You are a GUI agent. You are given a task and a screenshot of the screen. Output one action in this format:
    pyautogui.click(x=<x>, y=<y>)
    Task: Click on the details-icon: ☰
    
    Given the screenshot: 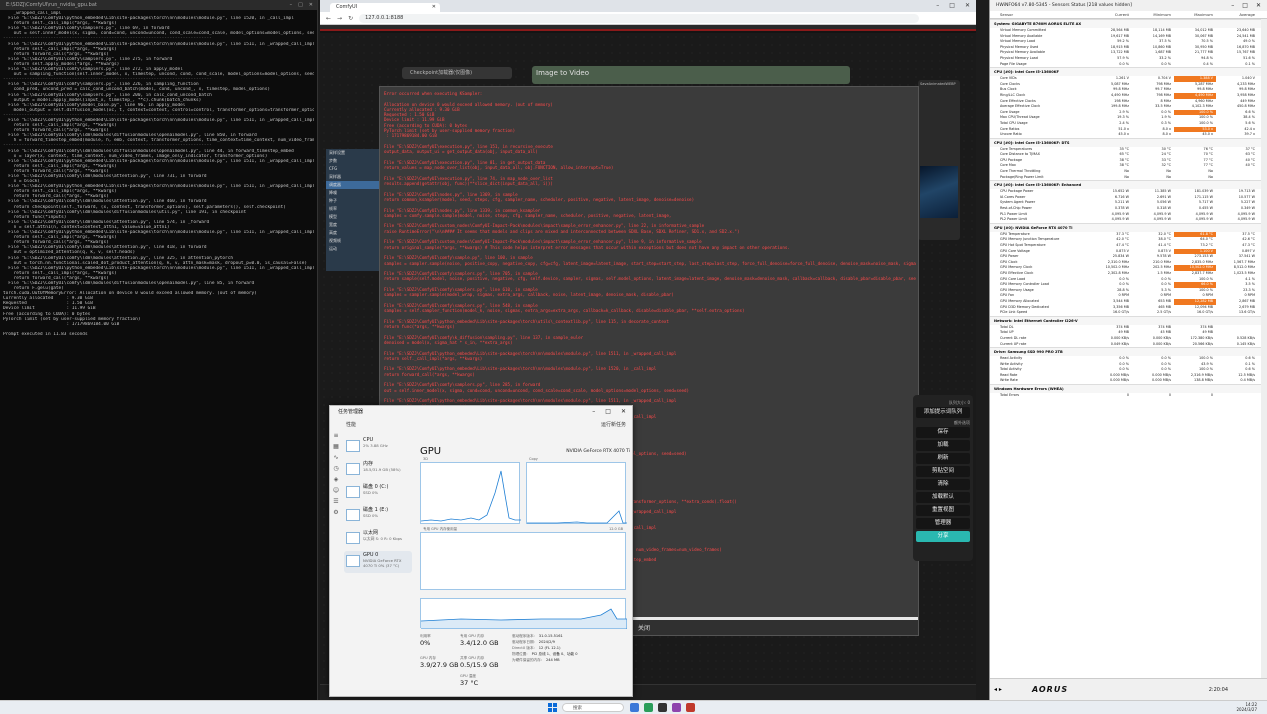 What is the action you would take?
    pyautogui.click(x=336, y=503)
    